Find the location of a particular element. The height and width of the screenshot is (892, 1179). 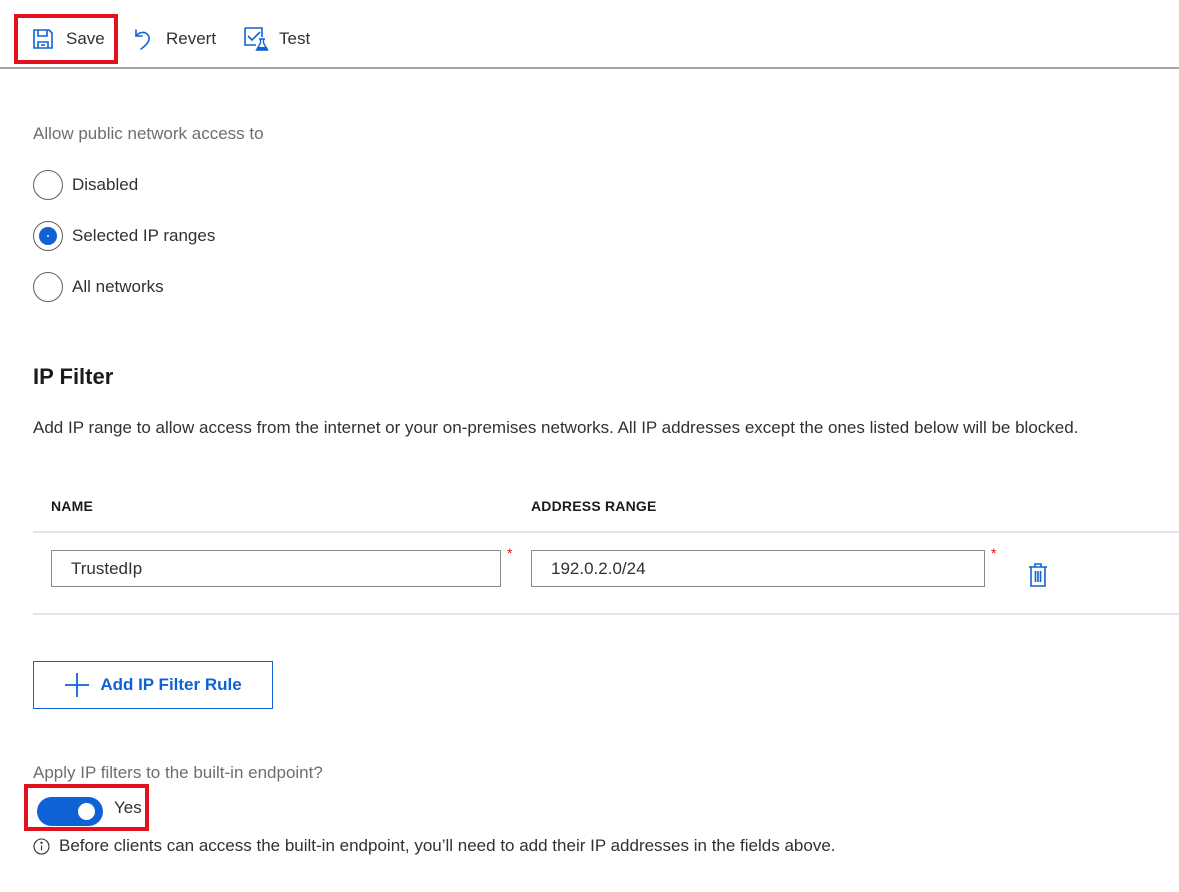

table-header-divider is located at coordinates (606, 532).